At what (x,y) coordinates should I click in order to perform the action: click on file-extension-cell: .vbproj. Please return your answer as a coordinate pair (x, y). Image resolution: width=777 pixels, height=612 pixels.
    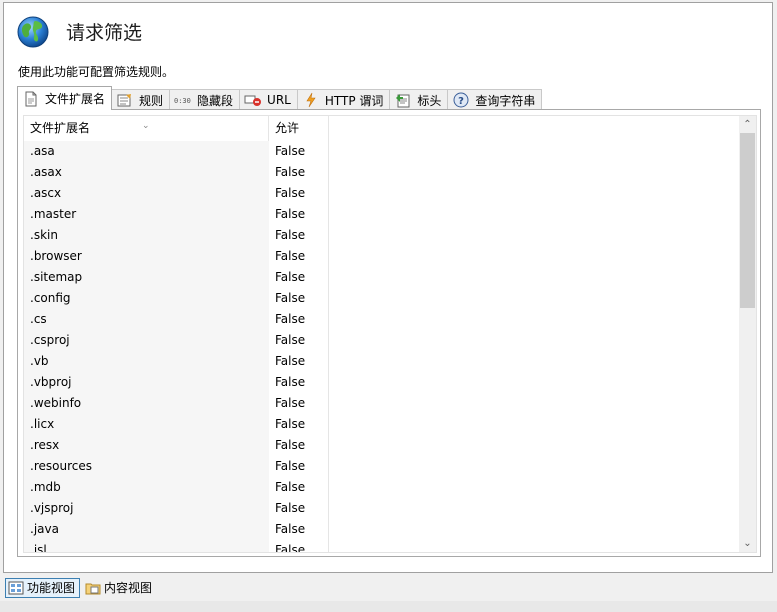
    Looking at the image, I should click on (146, 382).